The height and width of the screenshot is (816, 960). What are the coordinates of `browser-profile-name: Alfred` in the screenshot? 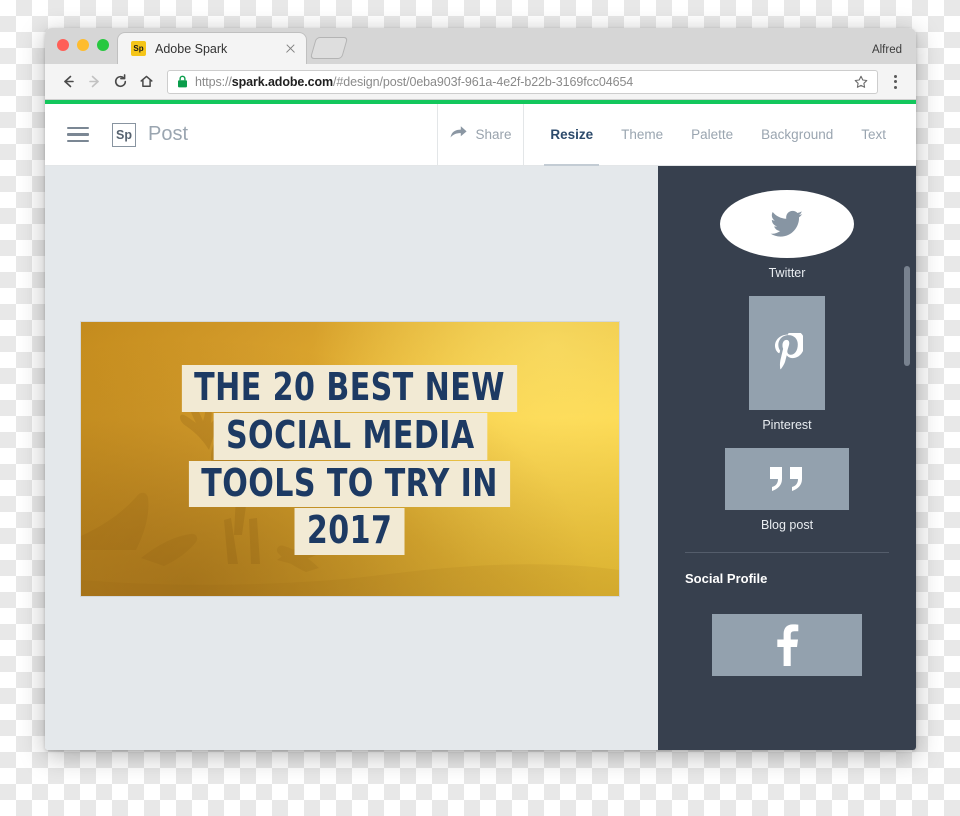 It's located at (887, 50).